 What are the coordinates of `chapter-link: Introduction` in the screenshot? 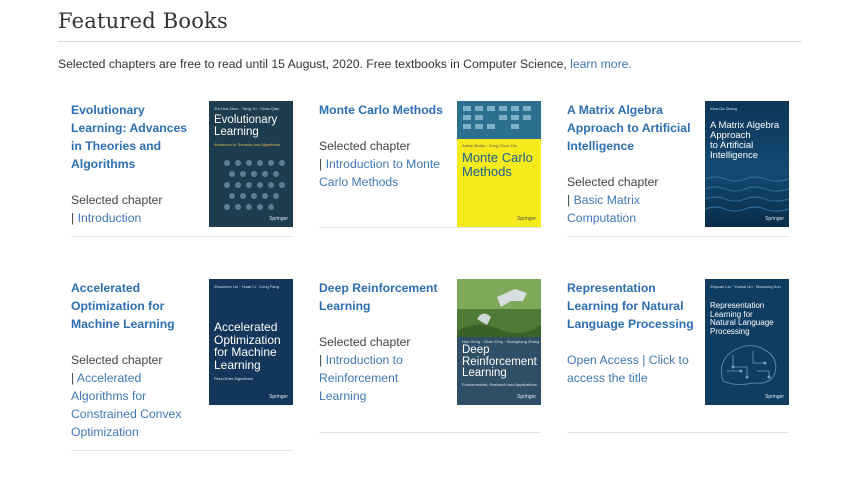 It's located at (110, 218).